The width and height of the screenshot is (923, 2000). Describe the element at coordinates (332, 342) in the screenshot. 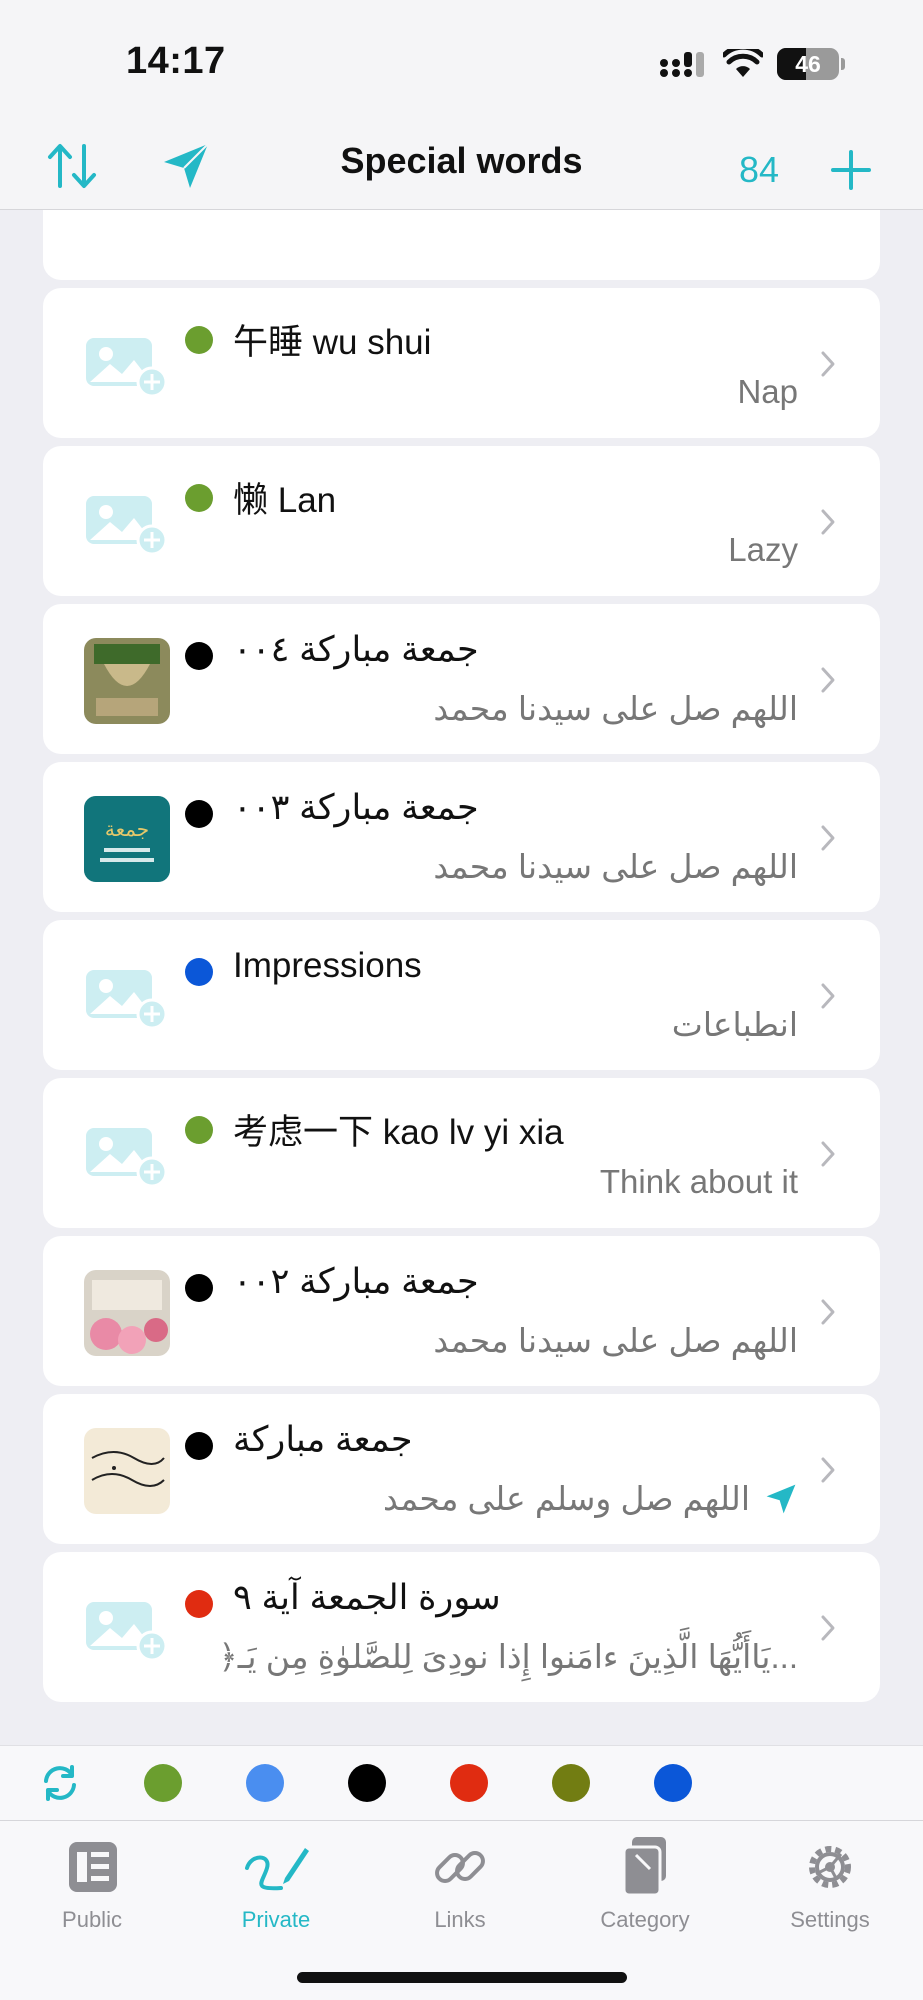

I see `item-title: 午睡 wu shui` at that location.